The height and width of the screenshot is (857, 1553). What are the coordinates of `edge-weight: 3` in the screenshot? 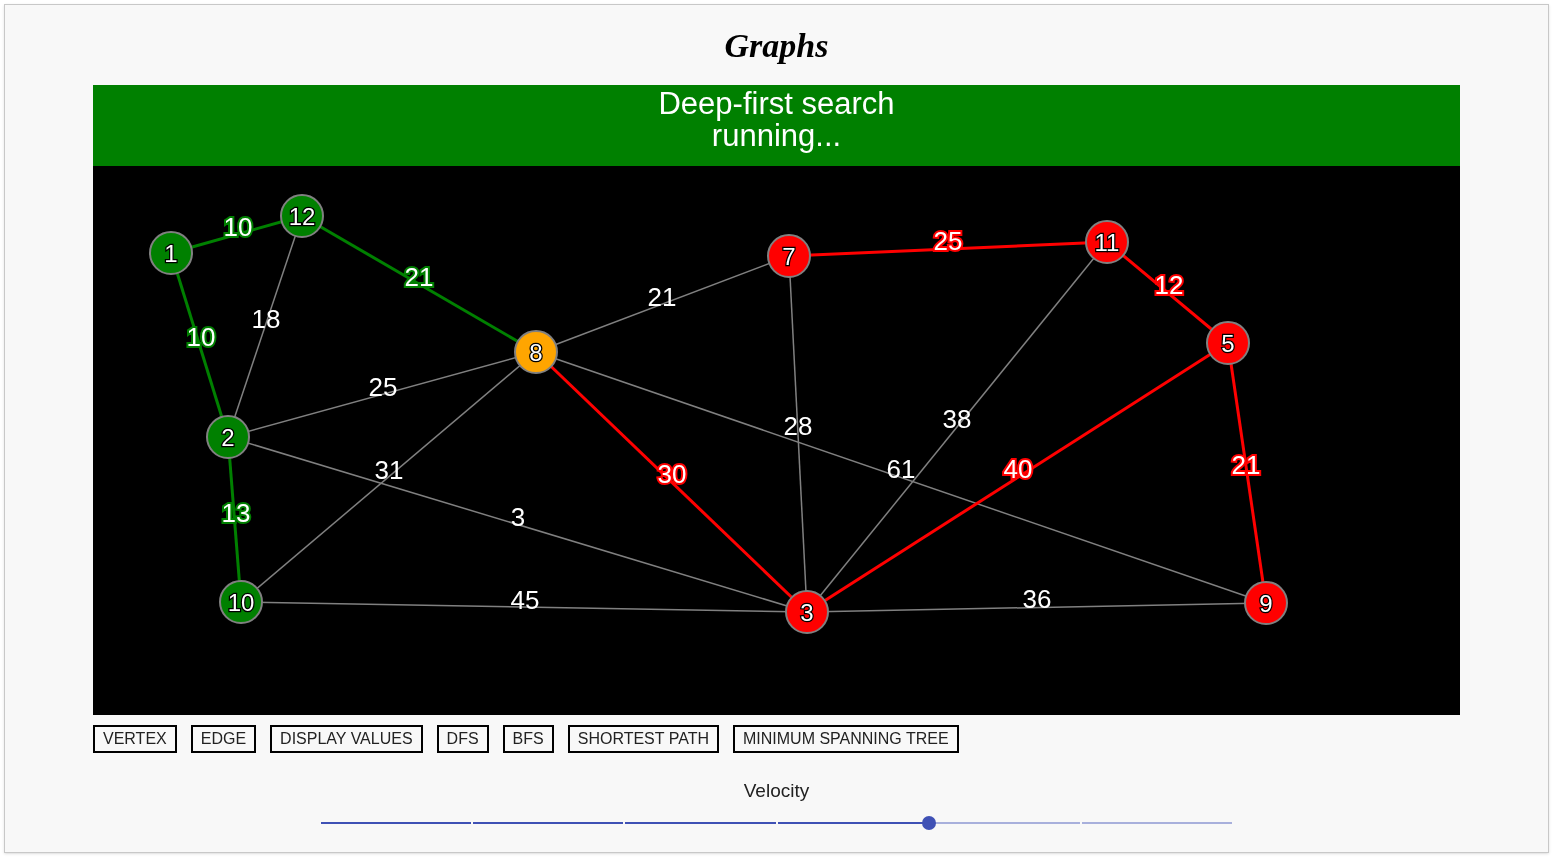 It's located at (518, 517).